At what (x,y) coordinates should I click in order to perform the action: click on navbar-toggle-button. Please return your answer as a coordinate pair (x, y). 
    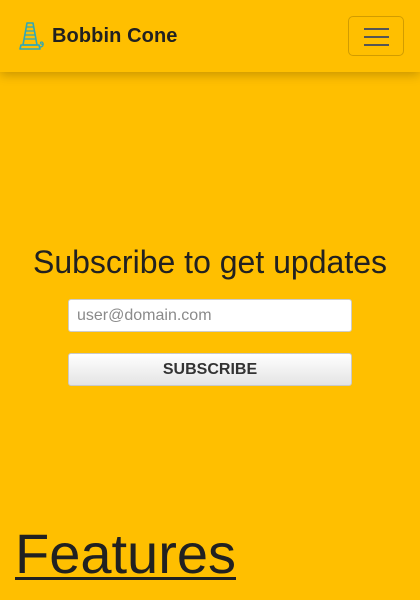
    Looking at the image, I should click on (376, 36).